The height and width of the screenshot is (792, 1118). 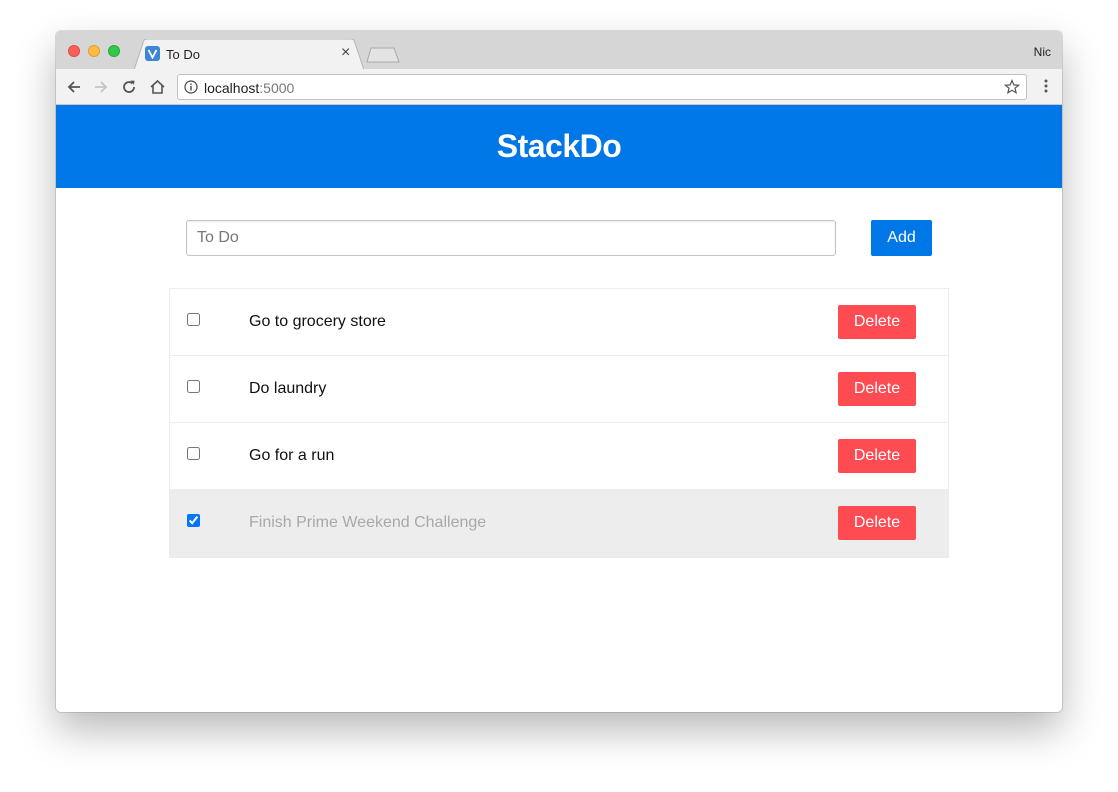 What do you see at coordinates (232, 88) in the screenshot?
I see `url-host: localhost` at bounding box center [232, 88].